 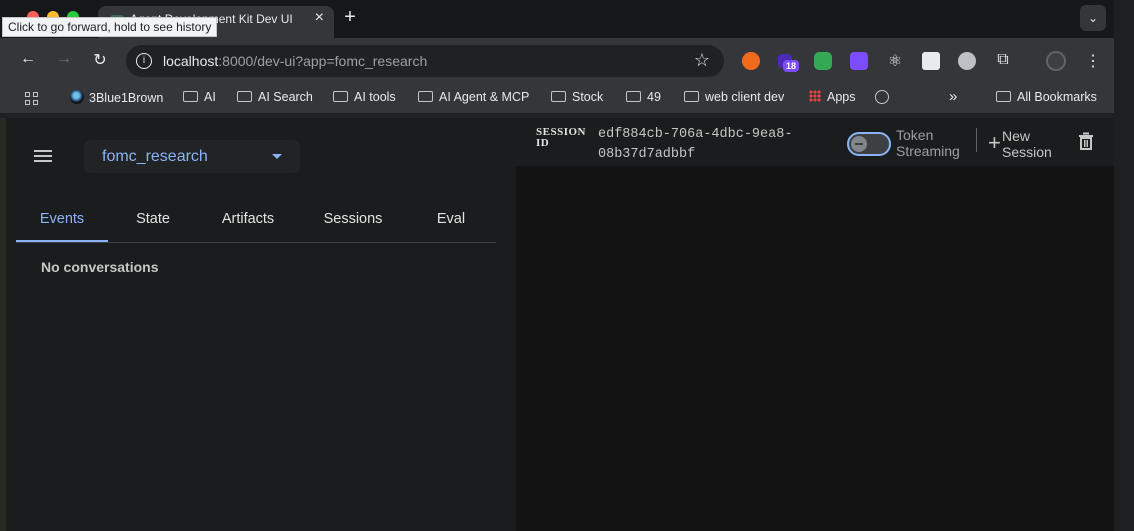 What do you see at coordinates (62, 241) in the screenshot?
I see `active-tab-indicator` at bounding box center [62, 241].